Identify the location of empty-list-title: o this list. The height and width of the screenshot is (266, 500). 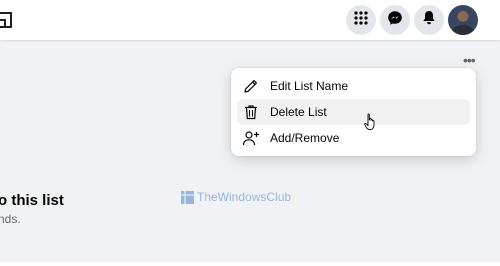
(32, 200).